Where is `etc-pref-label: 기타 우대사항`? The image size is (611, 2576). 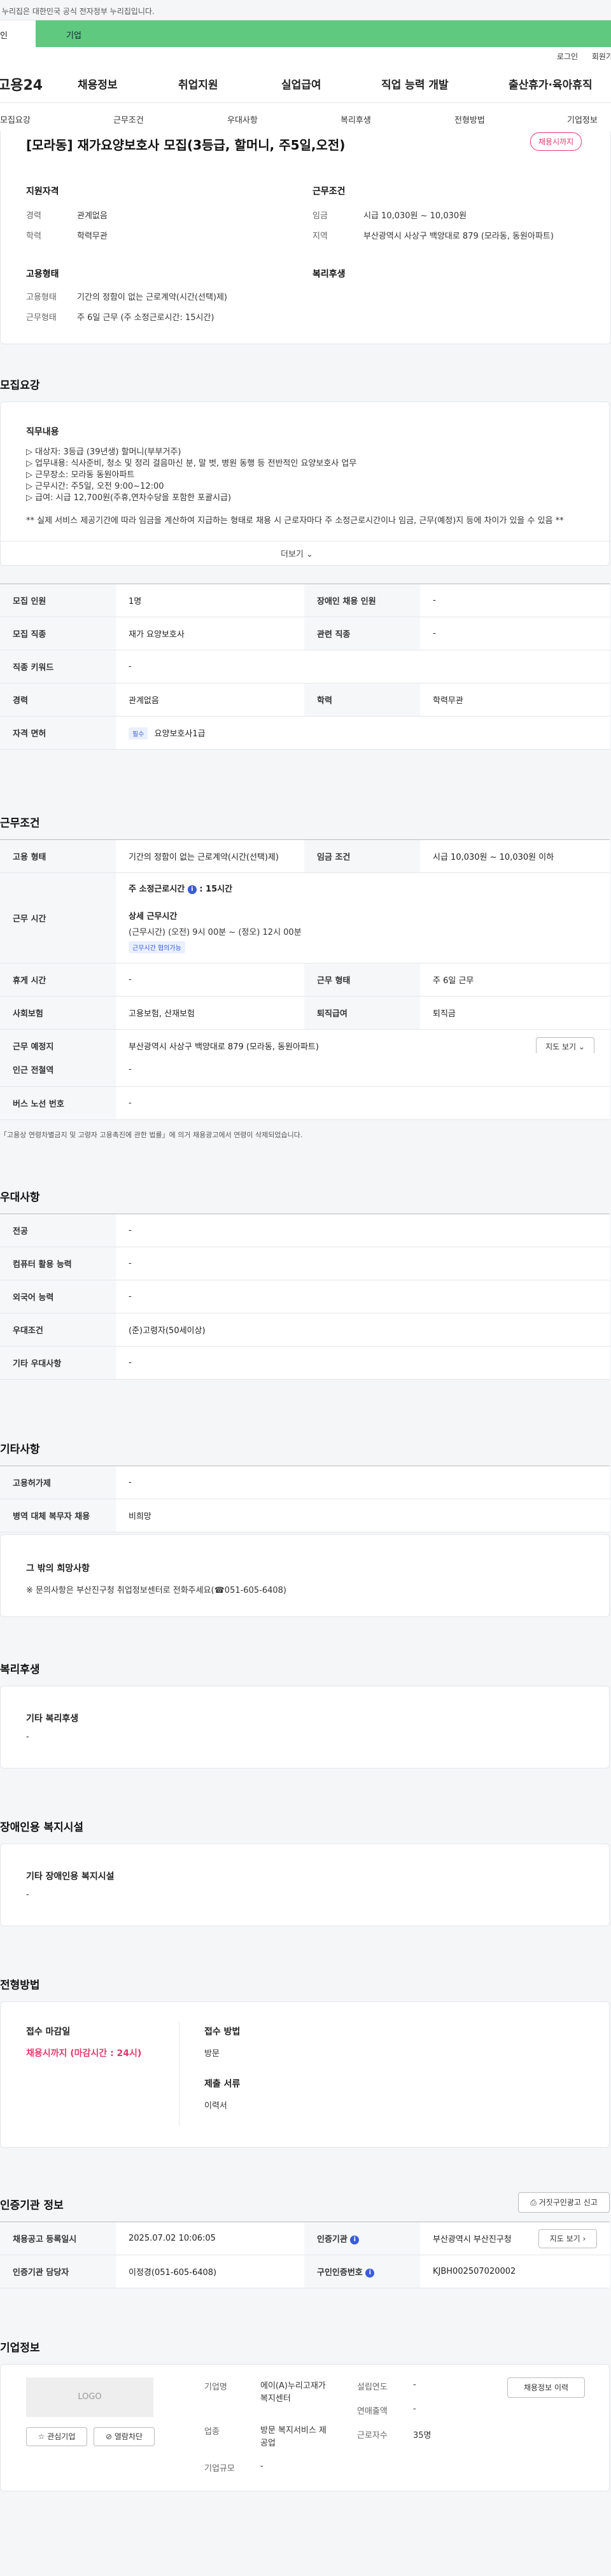
etc-pref-label: 기타 우대사항 is located at coordinates (58, 1363).